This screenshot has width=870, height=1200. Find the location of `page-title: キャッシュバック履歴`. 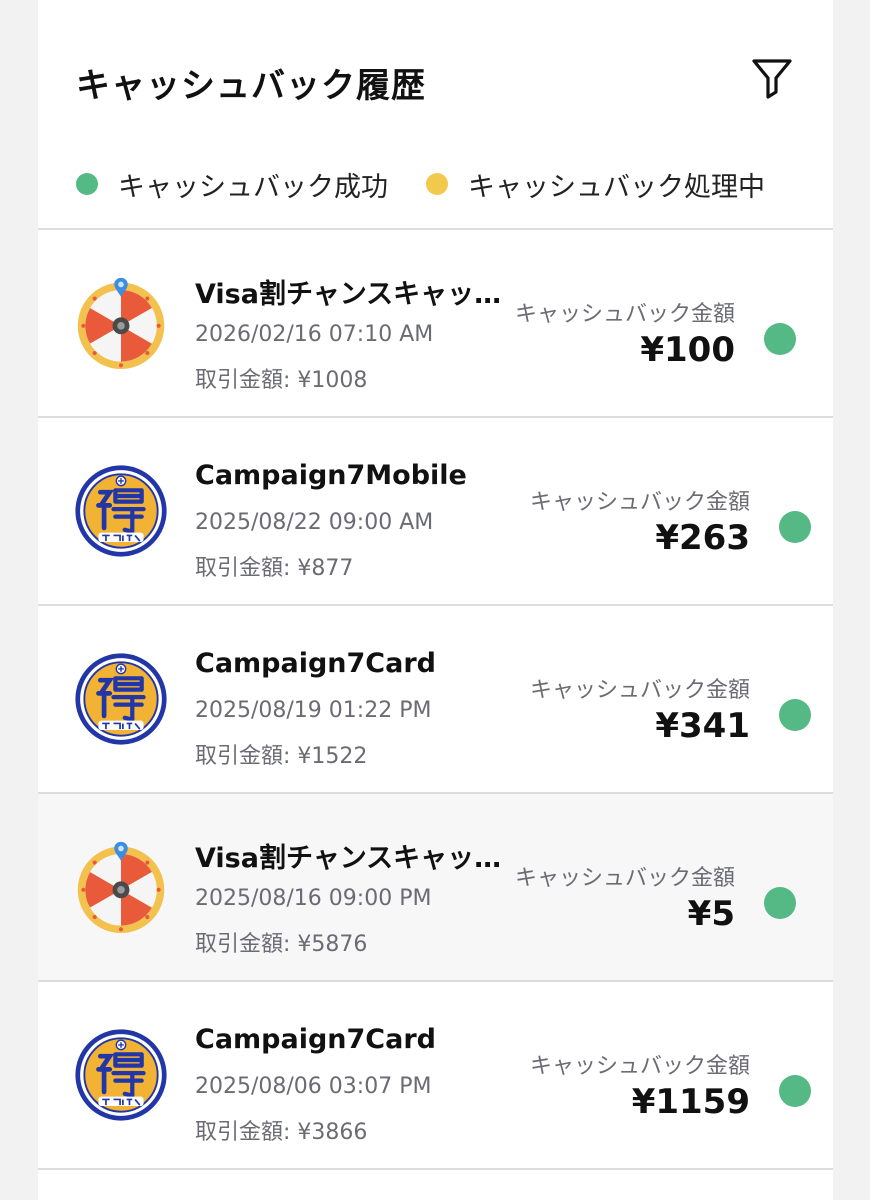

page-title: キャッシュバック履歴 is located at coordinates (251, 86).